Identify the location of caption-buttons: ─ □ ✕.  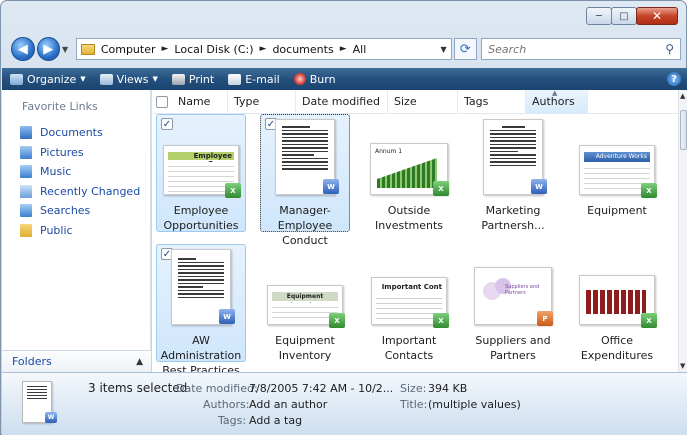
(632, 16).